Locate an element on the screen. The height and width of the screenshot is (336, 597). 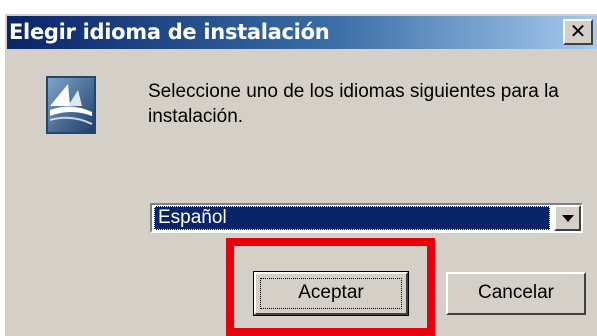
close-icon: ✕ is located at coordinates (578, 31).